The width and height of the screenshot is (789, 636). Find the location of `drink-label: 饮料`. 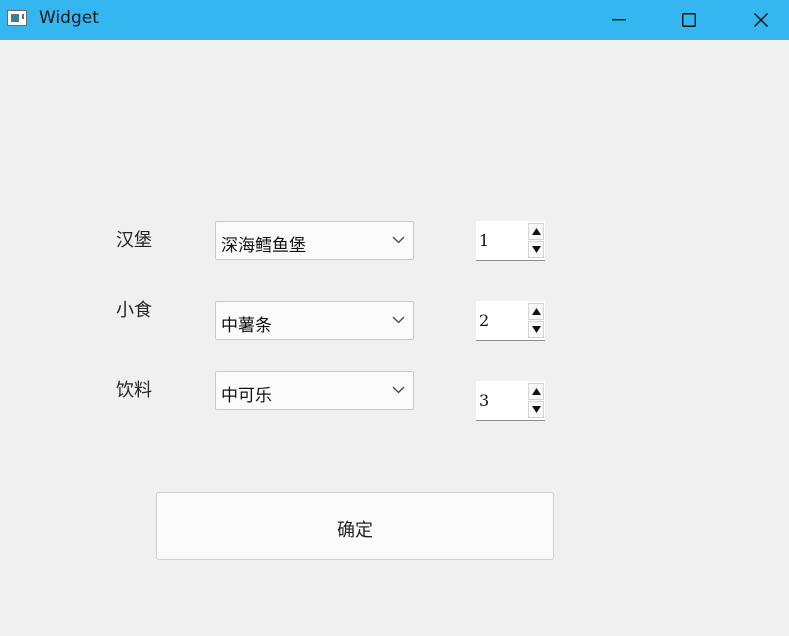

drink-label: 饮料 is located at coordinates (134, 390).